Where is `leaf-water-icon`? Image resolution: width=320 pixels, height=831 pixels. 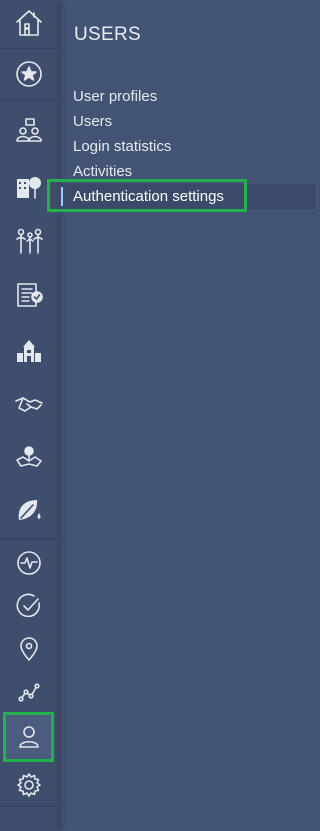 leaf-water-icon is located at coordinates (28, 510).